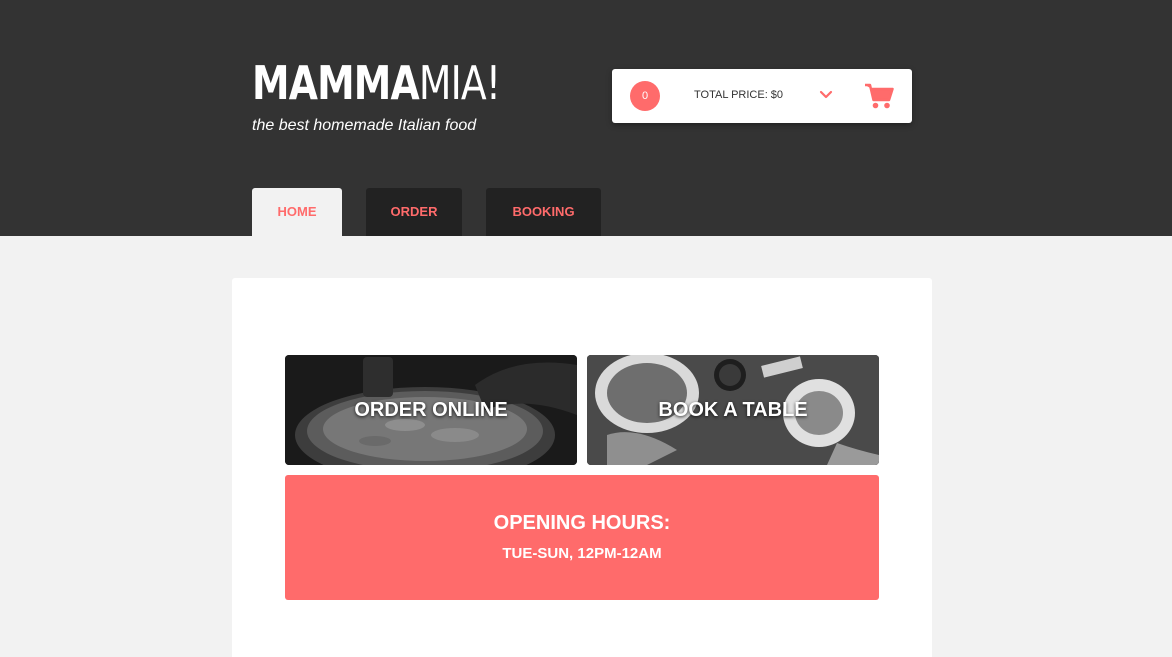  Describe the element at coordinates (582, 537) in the screenshot. I see `opening-hours-box: OPENING HOURS: TUE-SUN, 12PM-12AM` at that location.